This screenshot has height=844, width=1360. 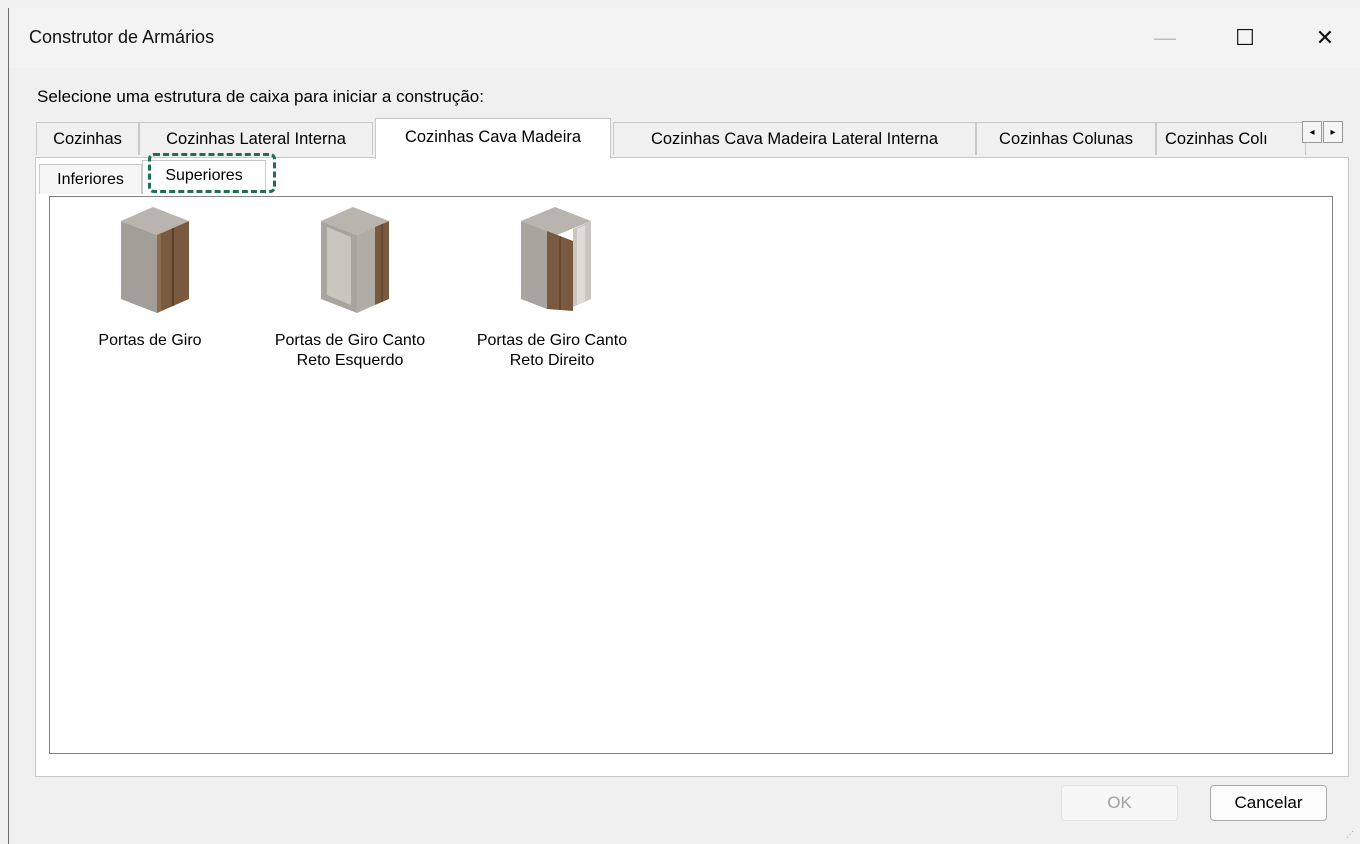 I want to click on tab-scroll-left-button: ◂, so click(x=1312, y=132).